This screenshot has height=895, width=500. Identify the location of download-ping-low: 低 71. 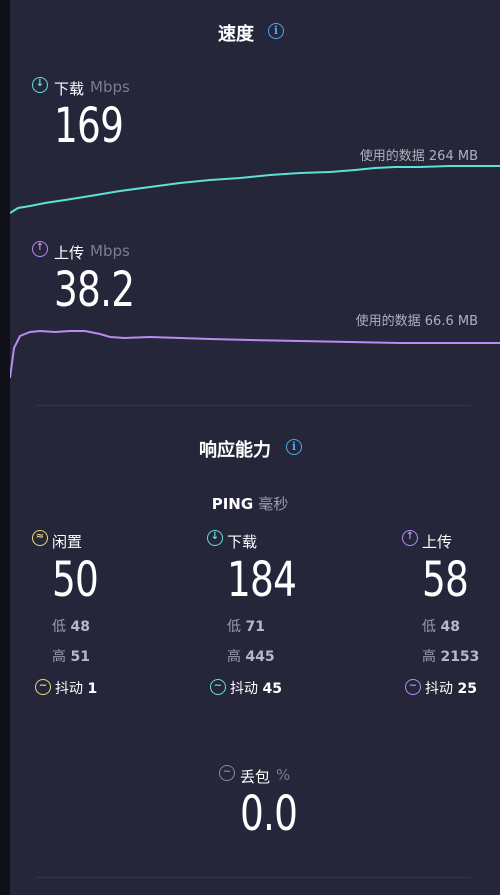
(246, 627).